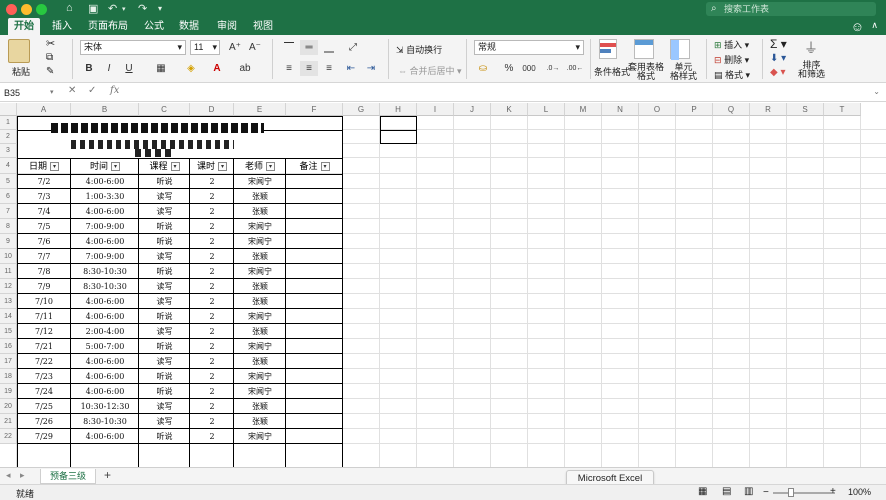  What do you see at coordinates (583, 109) in the screenshot?
I see `column-header: M` at bounding box center [583, 109].